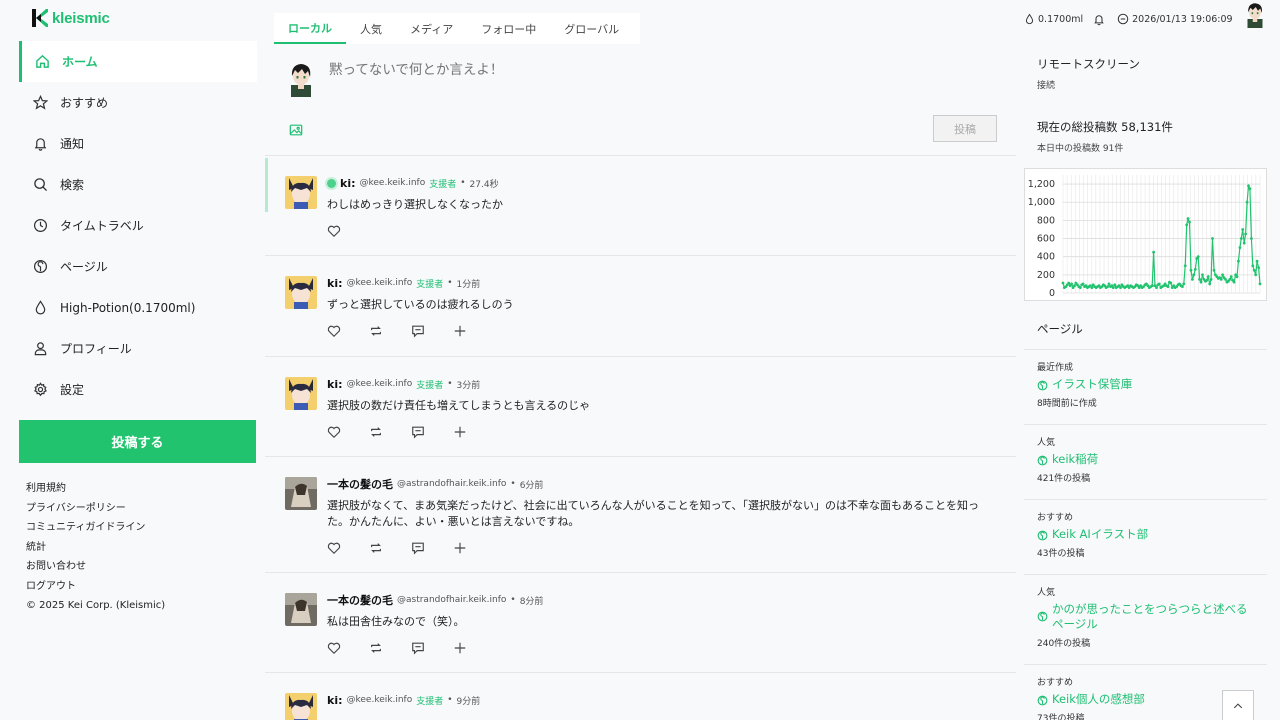 Image resolution: width=1280 pixels, height=720 pixels. I want to click on footer-link-guidelines: コミュニティガイドライン, so click(95, 528).